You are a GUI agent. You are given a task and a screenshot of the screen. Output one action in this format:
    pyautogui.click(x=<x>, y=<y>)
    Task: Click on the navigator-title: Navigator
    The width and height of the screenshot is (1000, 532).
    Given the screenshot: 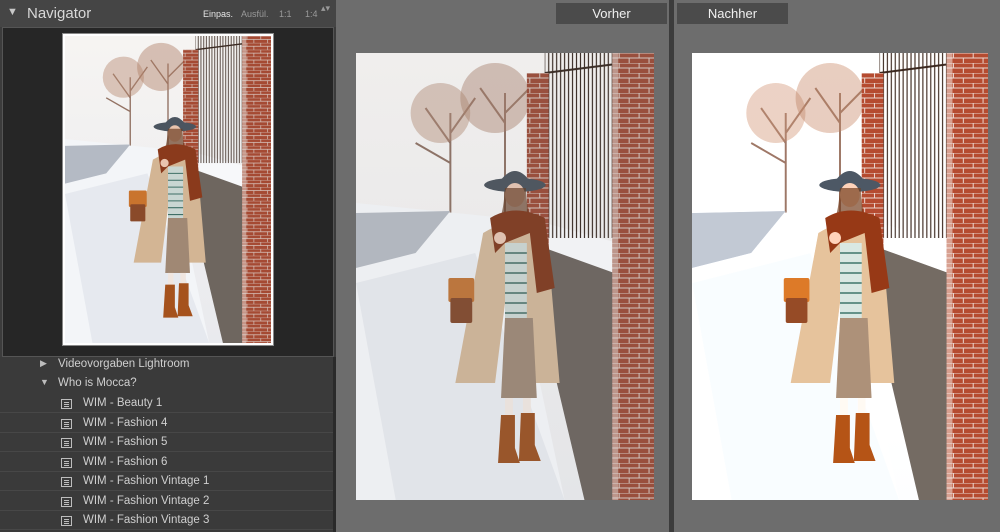 What is the action you would take?
    pyautogui.click(x=59, y=13)
    